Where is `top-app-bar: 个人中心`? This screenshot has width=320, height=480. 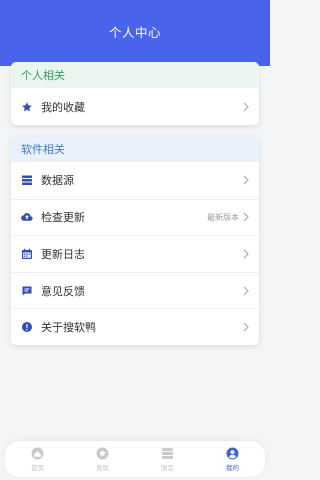
top-app-bar: 个人中心 is located at coordinates (135, 33).